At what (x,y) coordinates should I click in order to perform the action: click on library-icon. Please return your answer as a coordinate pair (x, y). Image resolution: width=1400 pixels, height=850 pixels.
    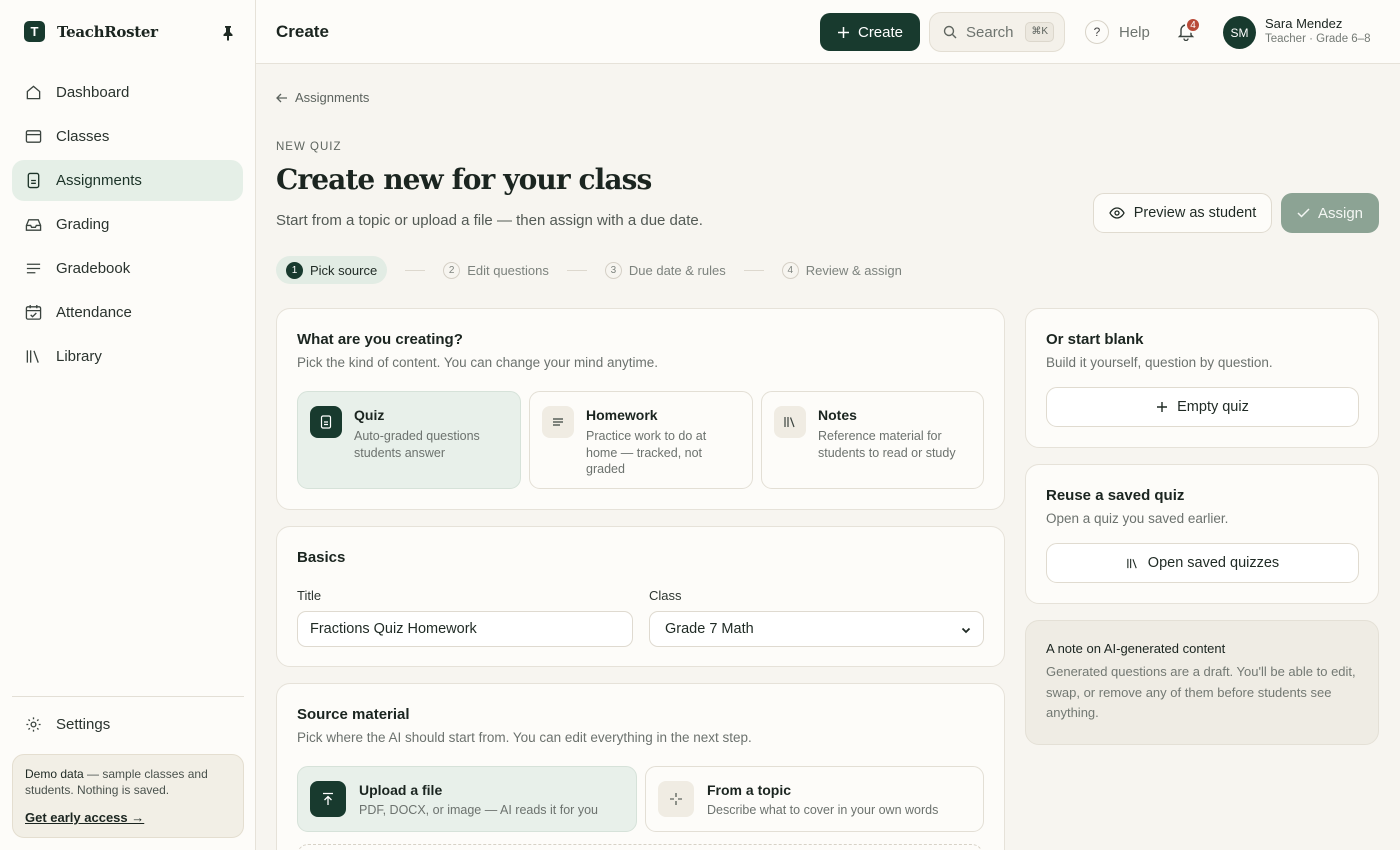
    Looking at the image, I should click on (790, 422).